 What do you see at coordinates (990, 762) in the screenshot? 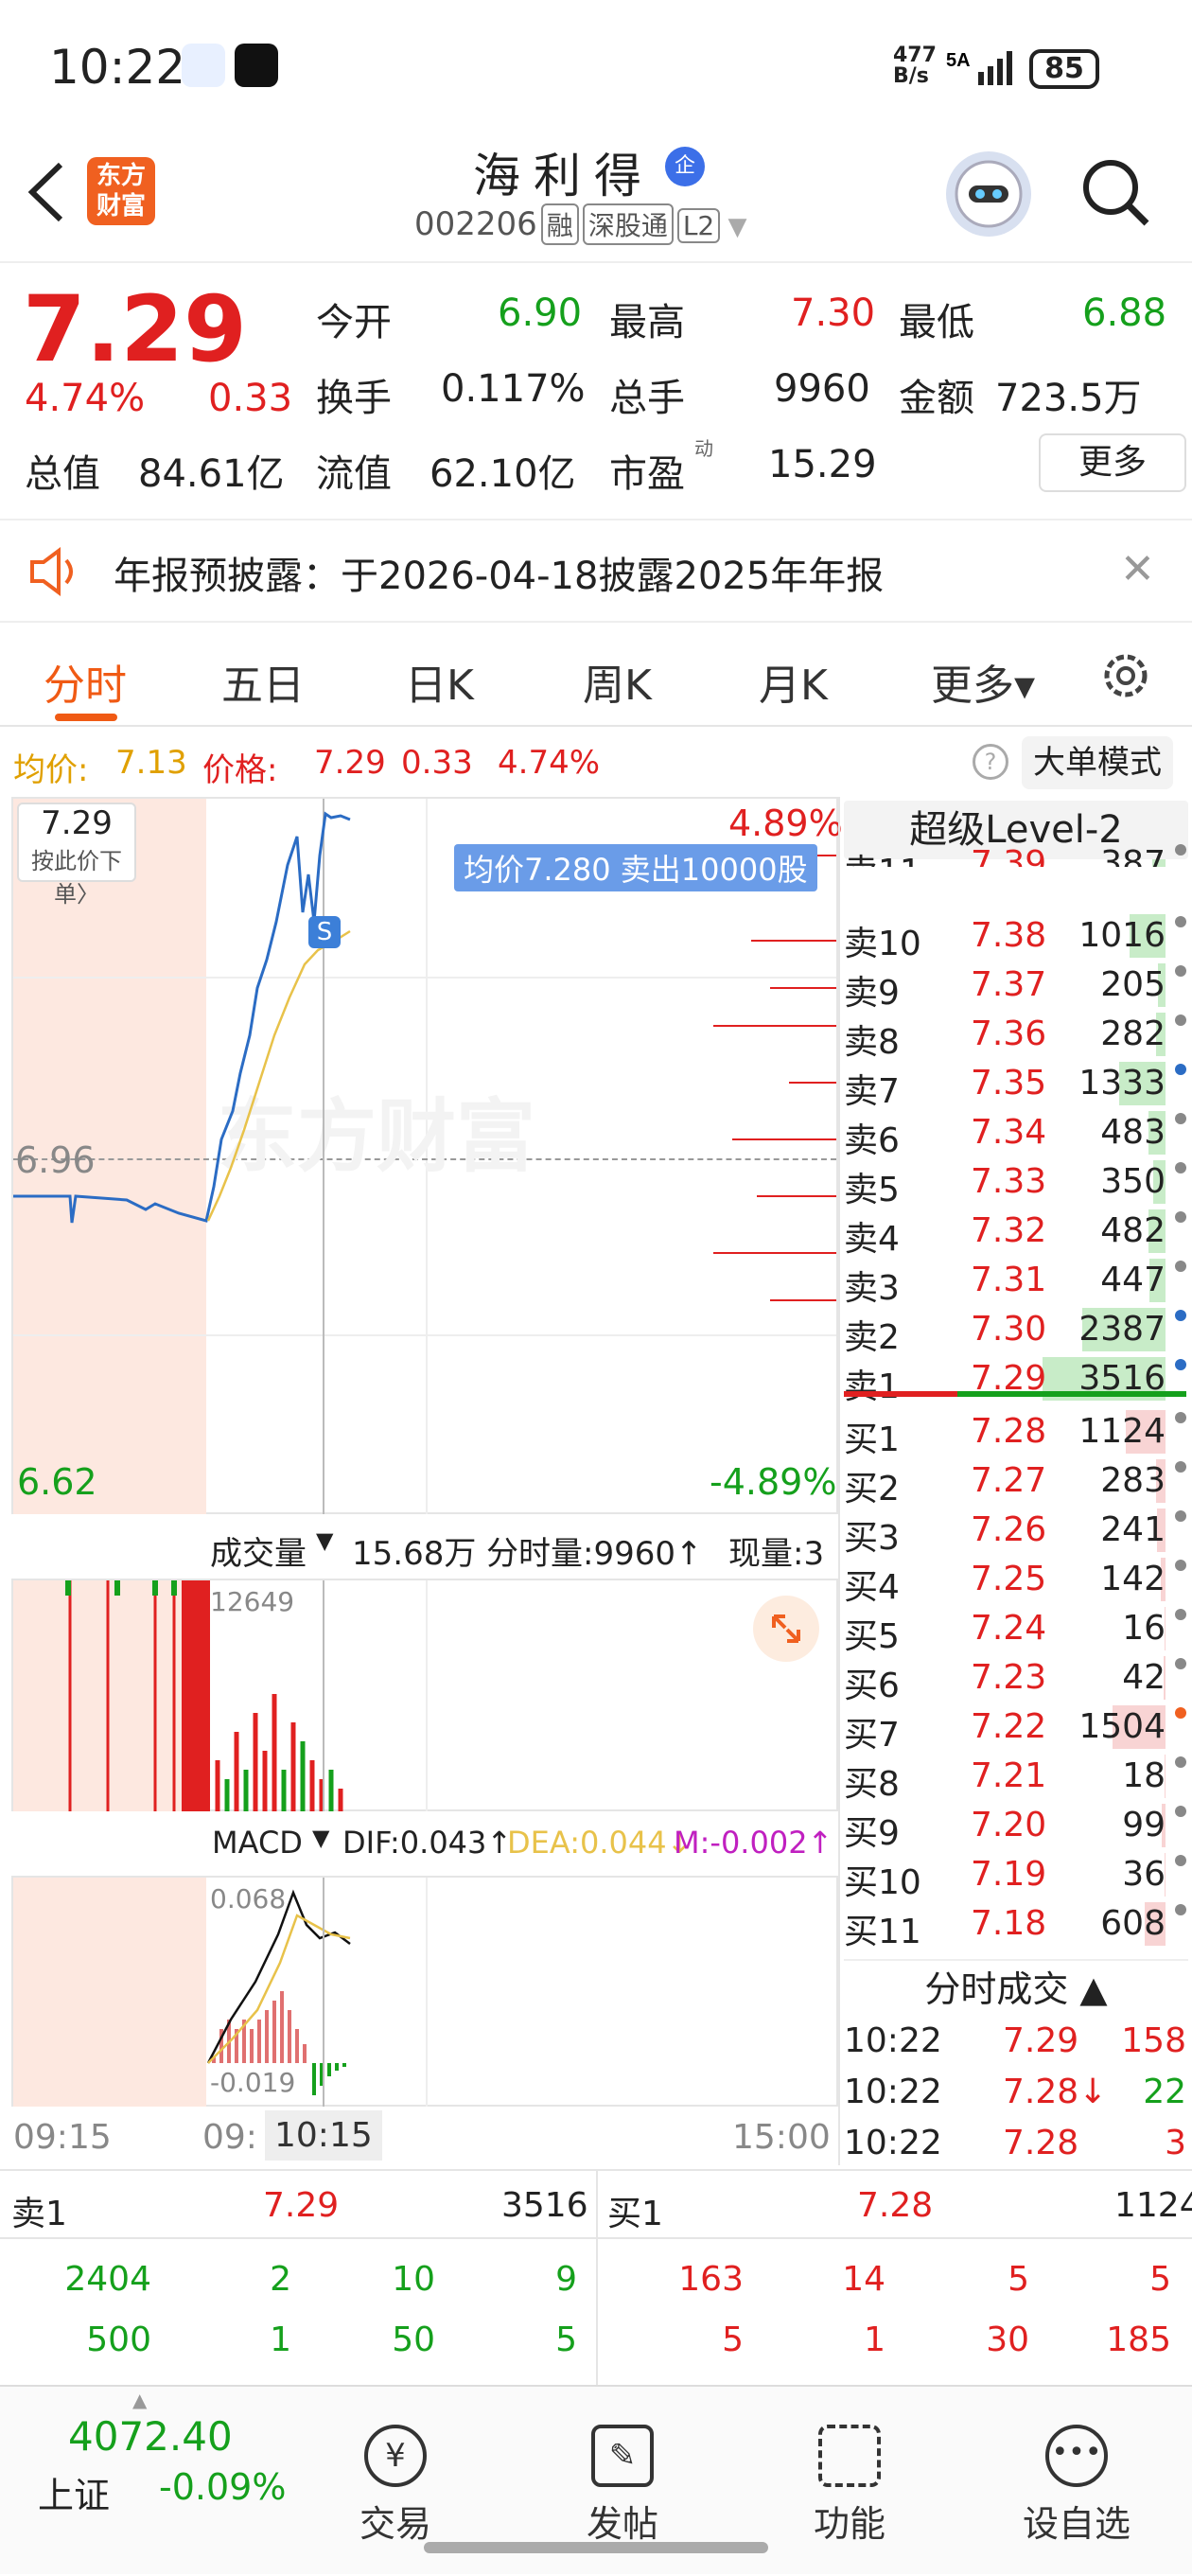
I see `help-icon: ?` at bounding box center [990, 762].